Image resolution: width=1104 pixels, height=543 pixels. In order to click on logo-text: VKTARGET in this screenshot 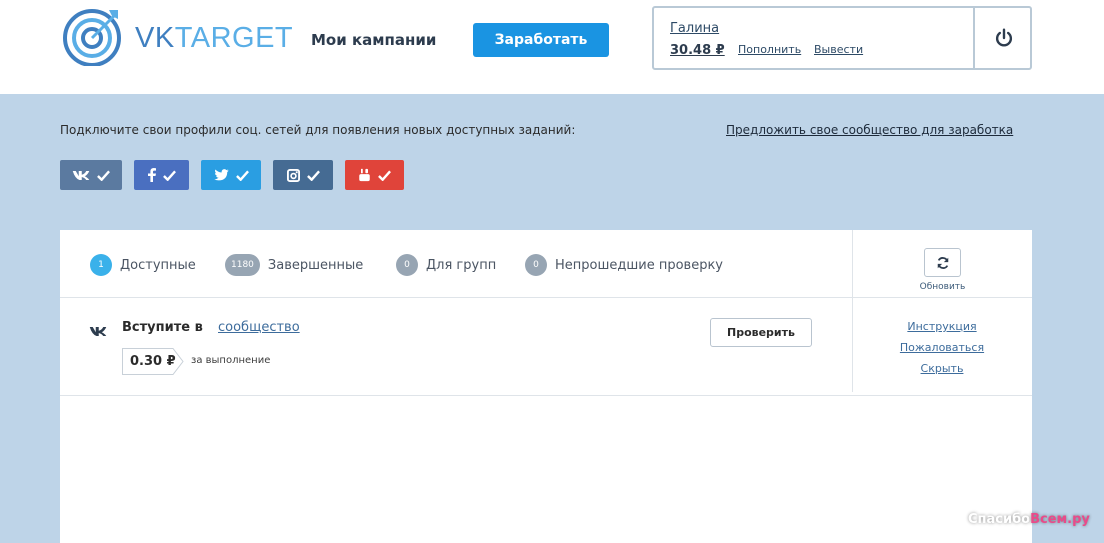, I will do `click(214, 38)`.